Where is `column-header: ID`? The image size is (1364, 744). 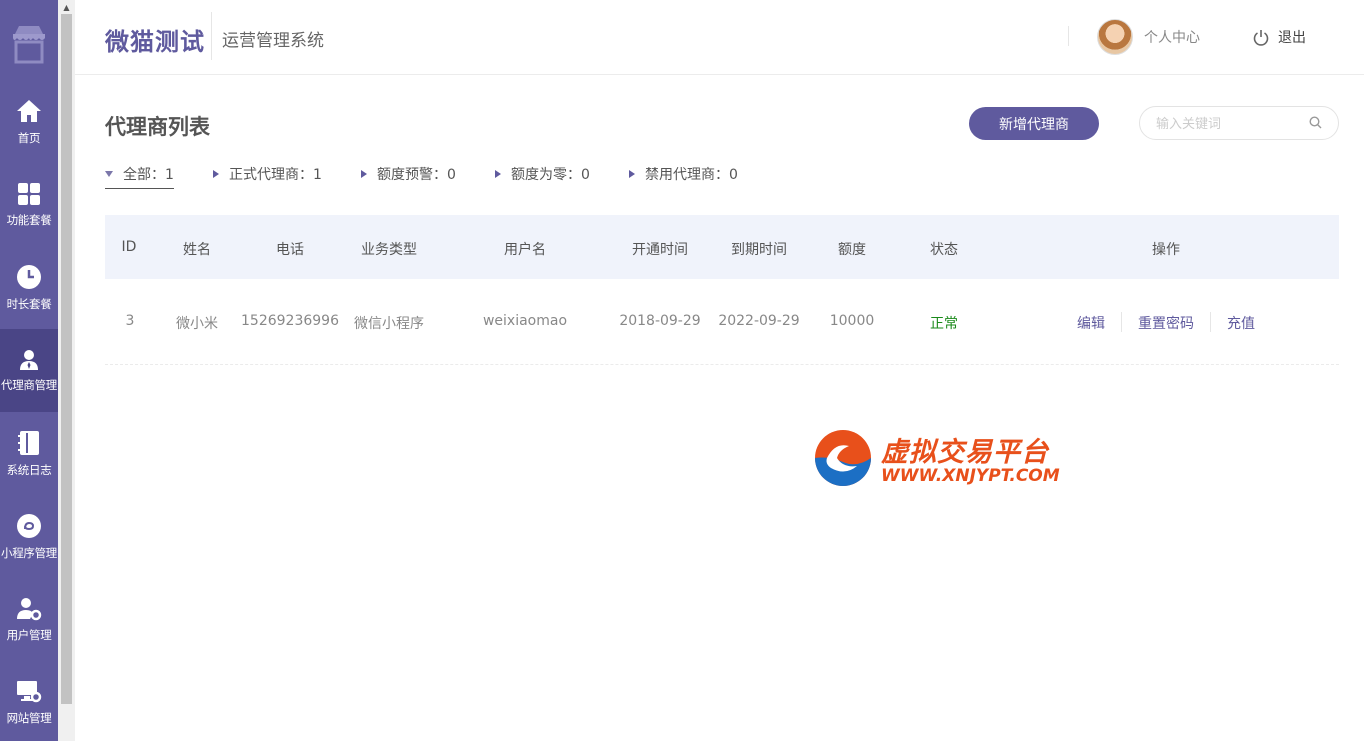 column-header: ID is located at coordinates (129, 247).